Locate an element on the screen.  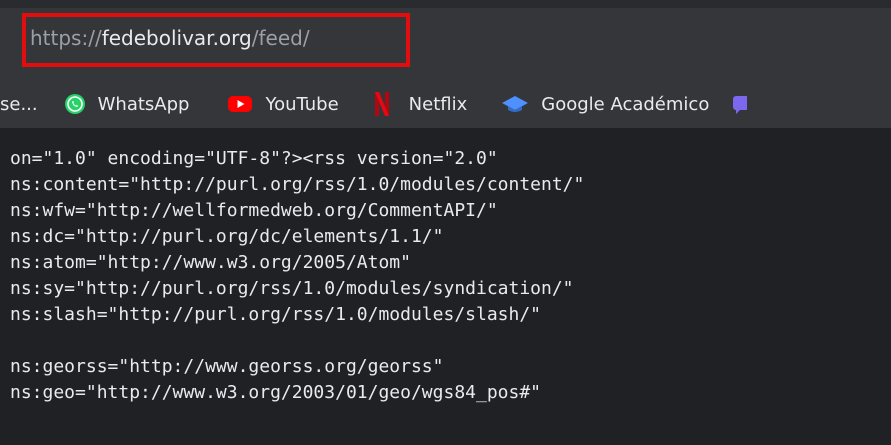
bookmark-whatsapp: WhatsApp is located at coordinates (127, 104).